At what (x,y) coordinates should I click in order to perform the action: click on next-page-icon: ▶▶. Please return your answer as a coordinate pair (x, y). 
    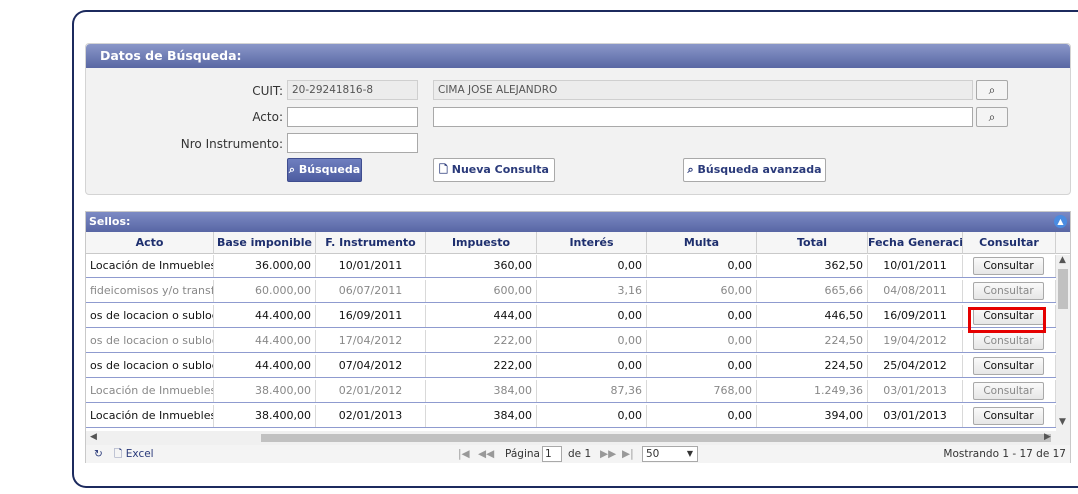
    Looking at the image, I should click on (608, 454).